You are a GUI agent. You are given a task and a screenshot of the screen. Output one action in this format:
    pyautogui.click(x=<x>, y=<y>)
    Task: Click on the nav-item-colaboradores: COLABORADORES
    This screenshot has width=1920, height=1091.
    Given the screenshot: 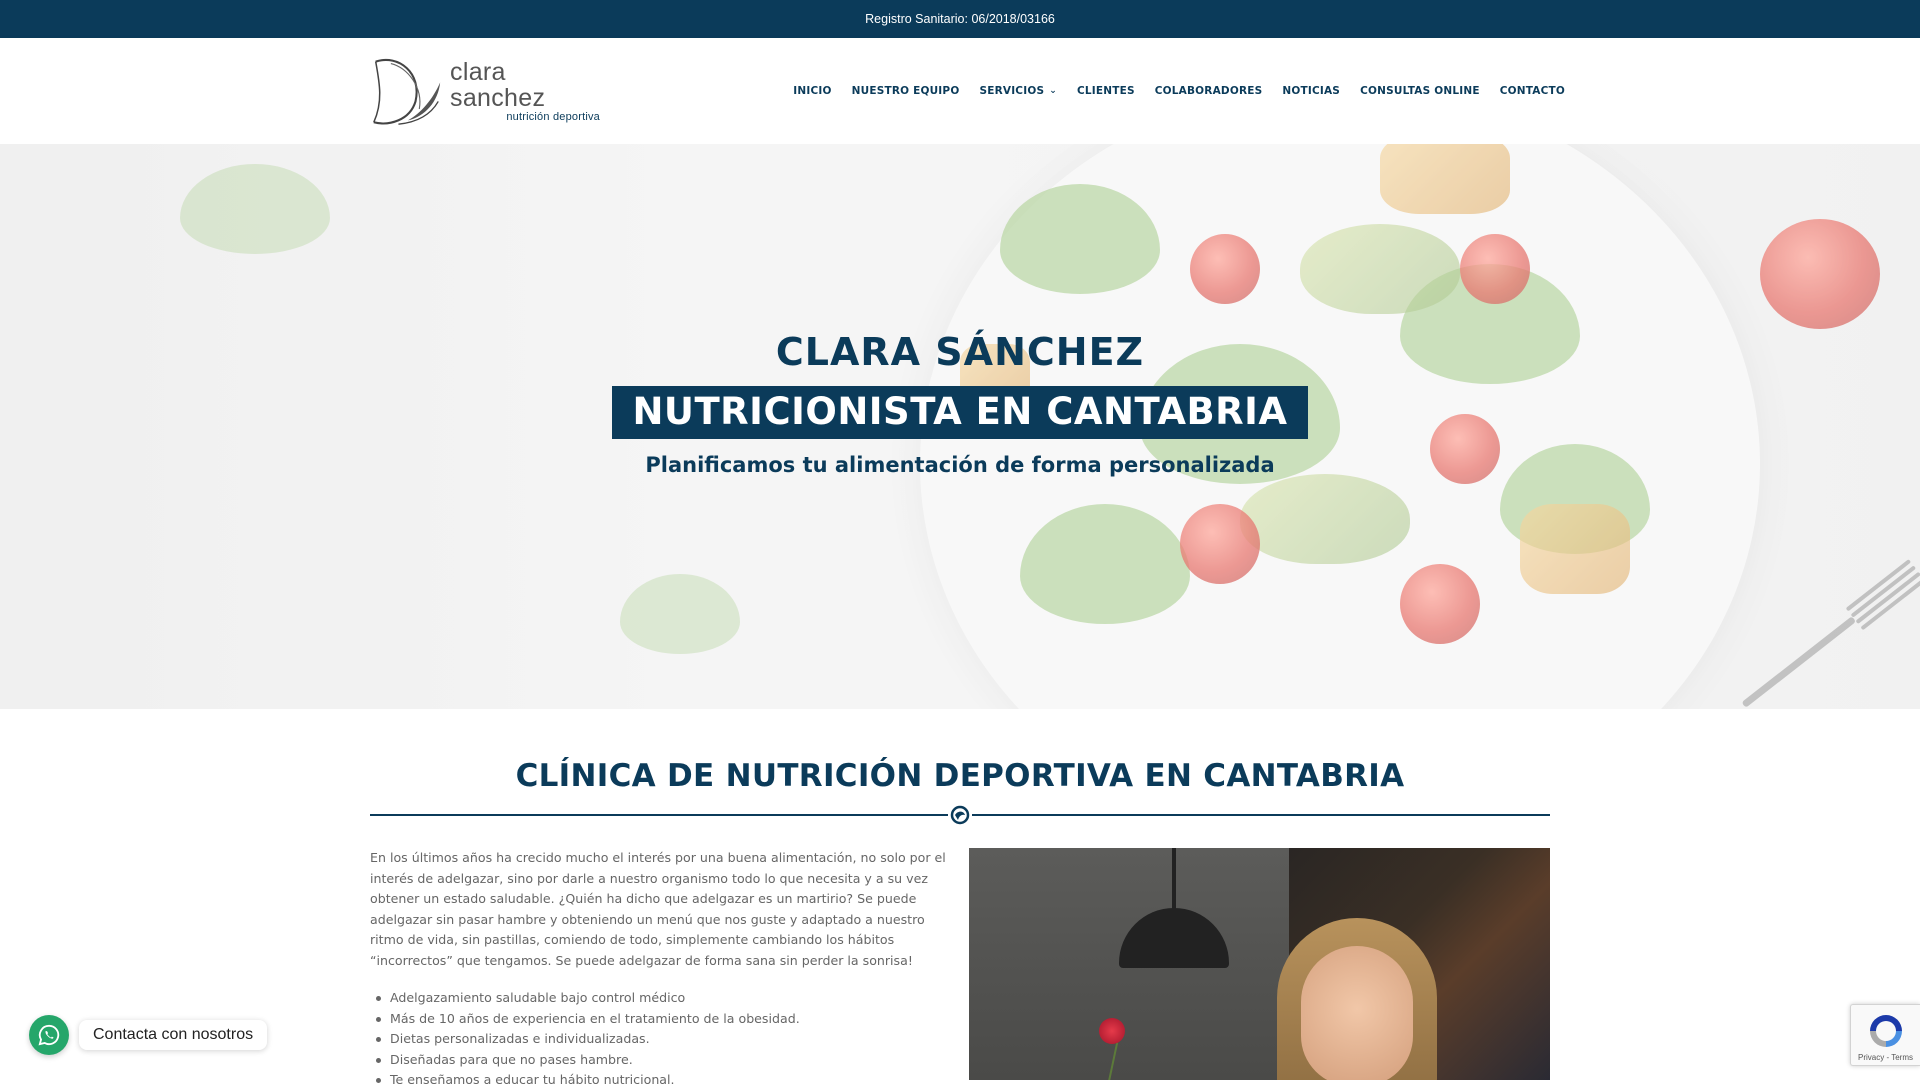 What is the action you would take?
    pyautogui.click(x=1209, y=91)
    